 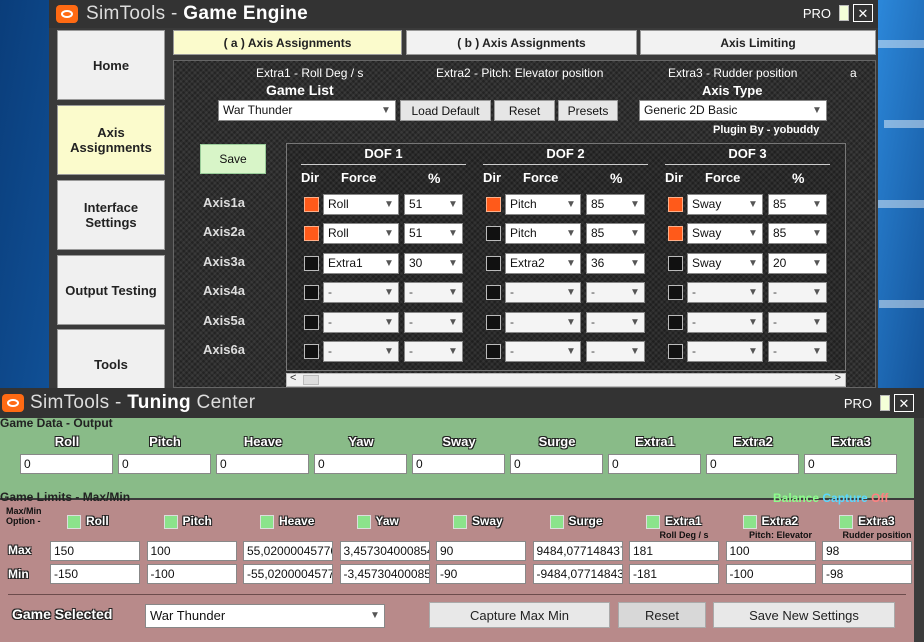 What do you see at coordinates (445, 110) in the screenshot?
I see `load-default-button: Load Default` at bounding box center [445, 110].